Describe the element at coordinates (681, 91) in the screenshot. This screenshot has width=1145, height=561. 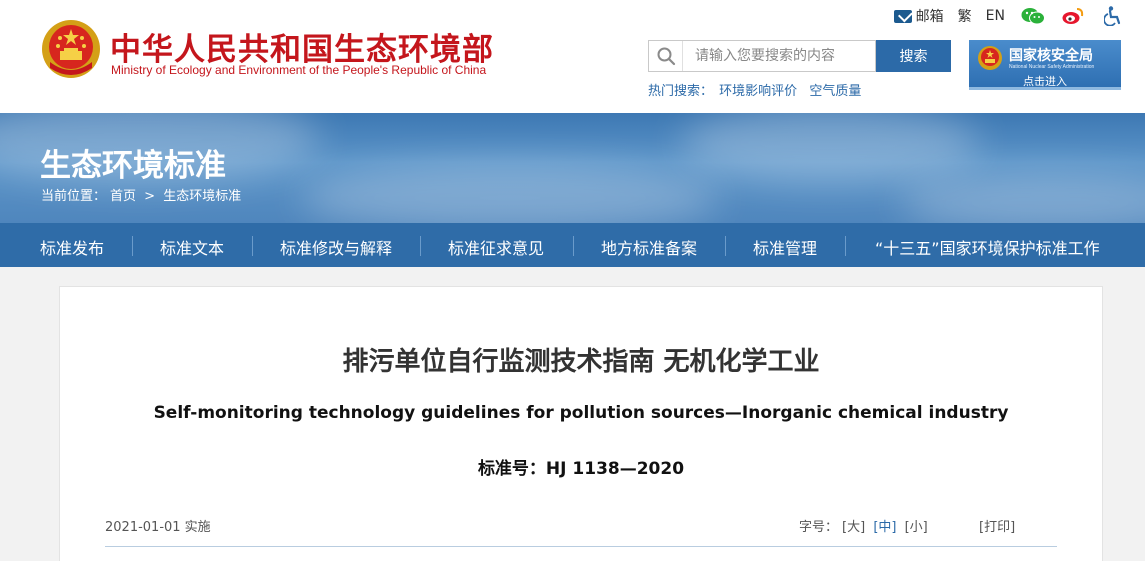
I see `hot-search-label: 热门搜索：` at that location.